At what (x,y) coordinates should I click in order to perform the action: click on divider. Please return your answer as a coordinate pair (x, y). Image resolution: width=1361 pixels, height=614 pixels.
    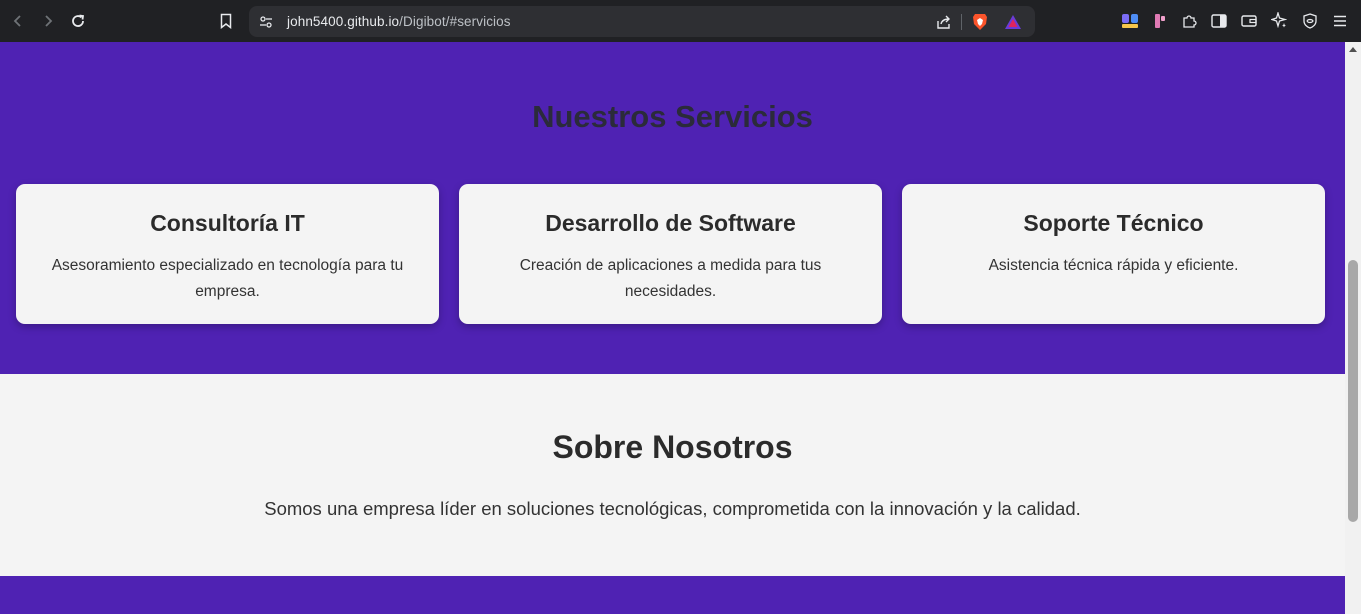
    Looking at the image, I should click on (961, 22).